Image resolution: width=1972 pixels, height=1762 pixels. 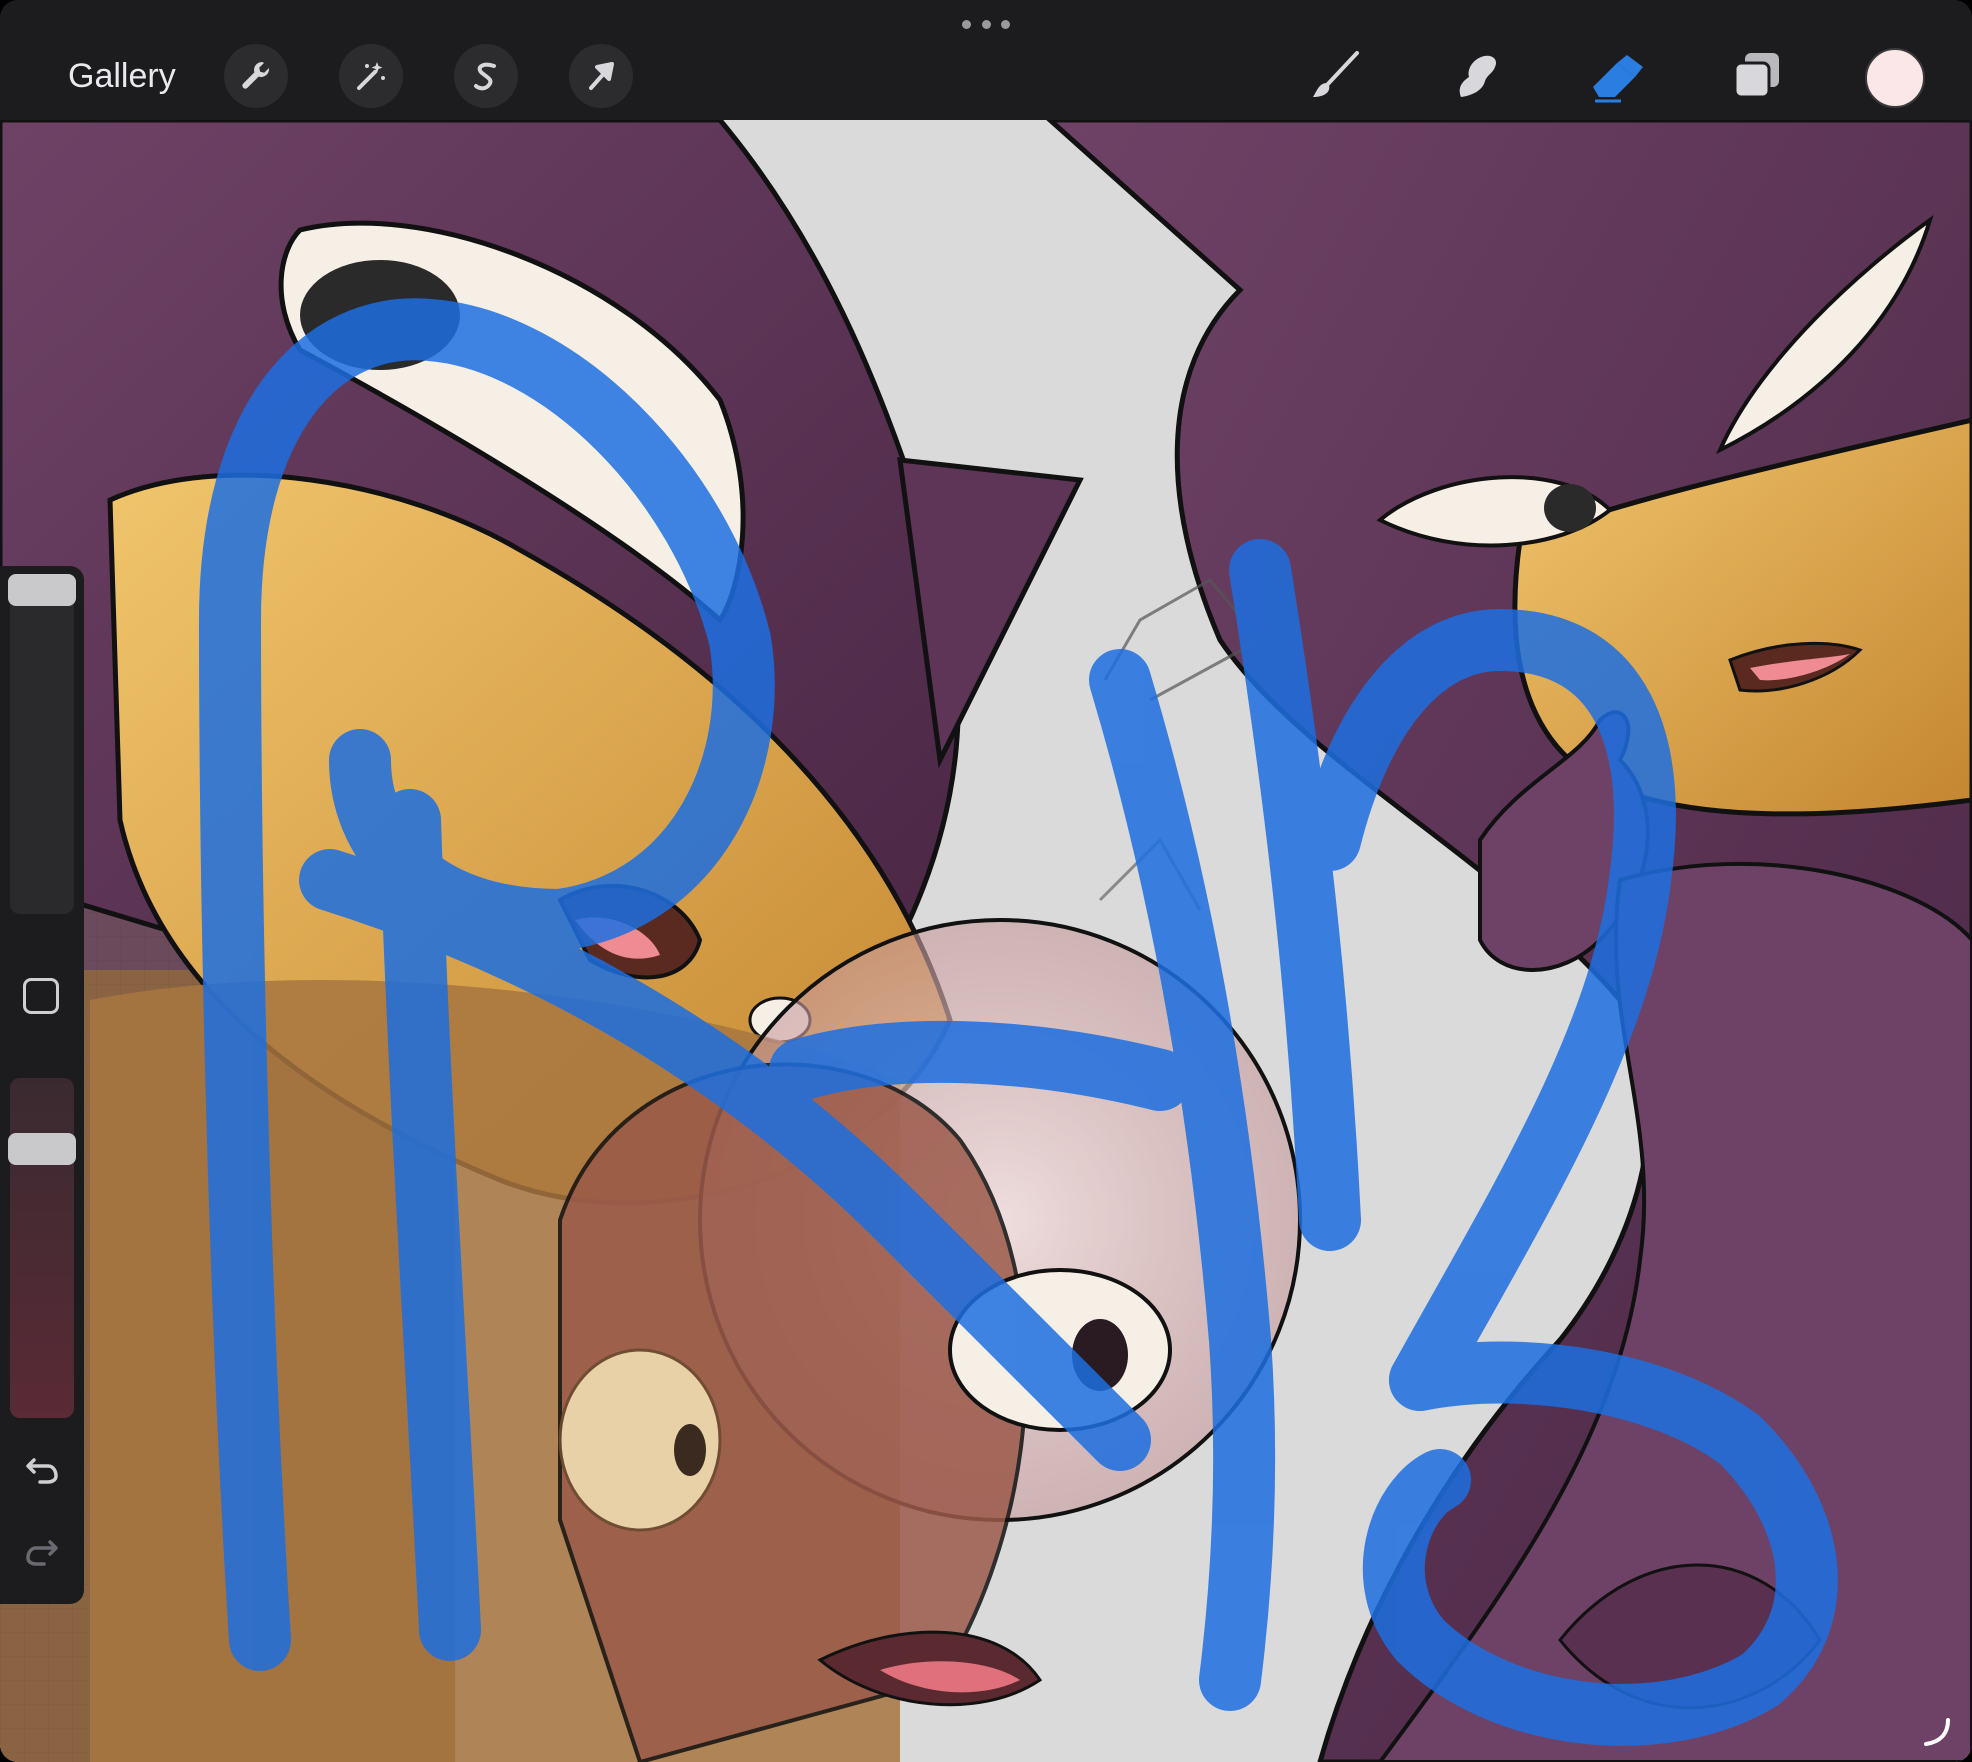 I want to click on layers-tool-button, so click(x=1756, y=76).